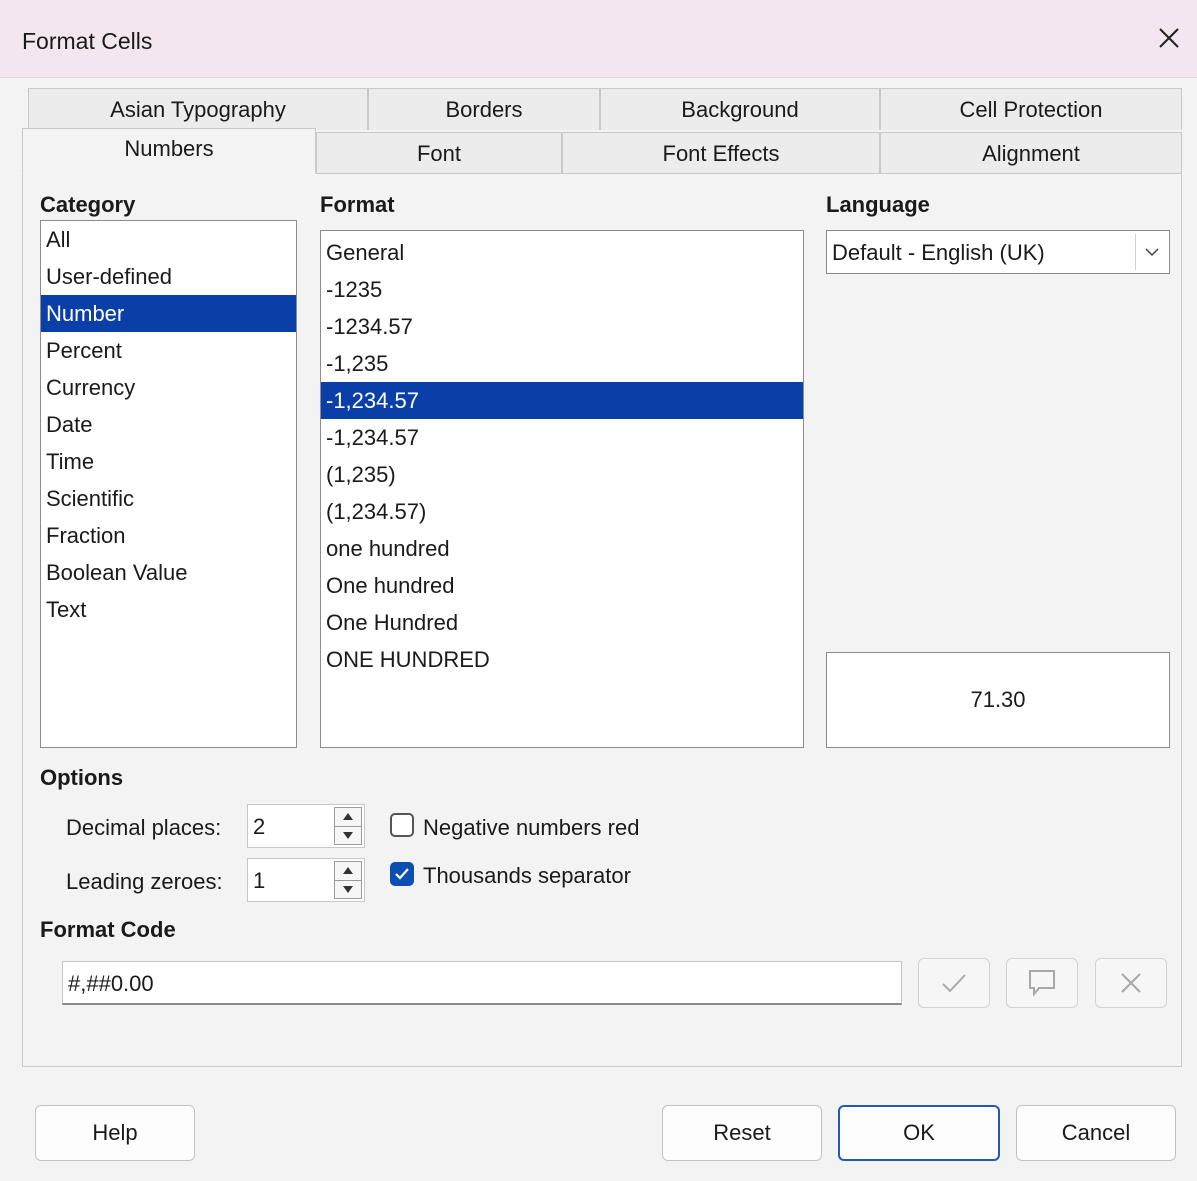 The width and height of the screenshot is (1197, 1181). I want to click on format-item: General, so click(562, 252).